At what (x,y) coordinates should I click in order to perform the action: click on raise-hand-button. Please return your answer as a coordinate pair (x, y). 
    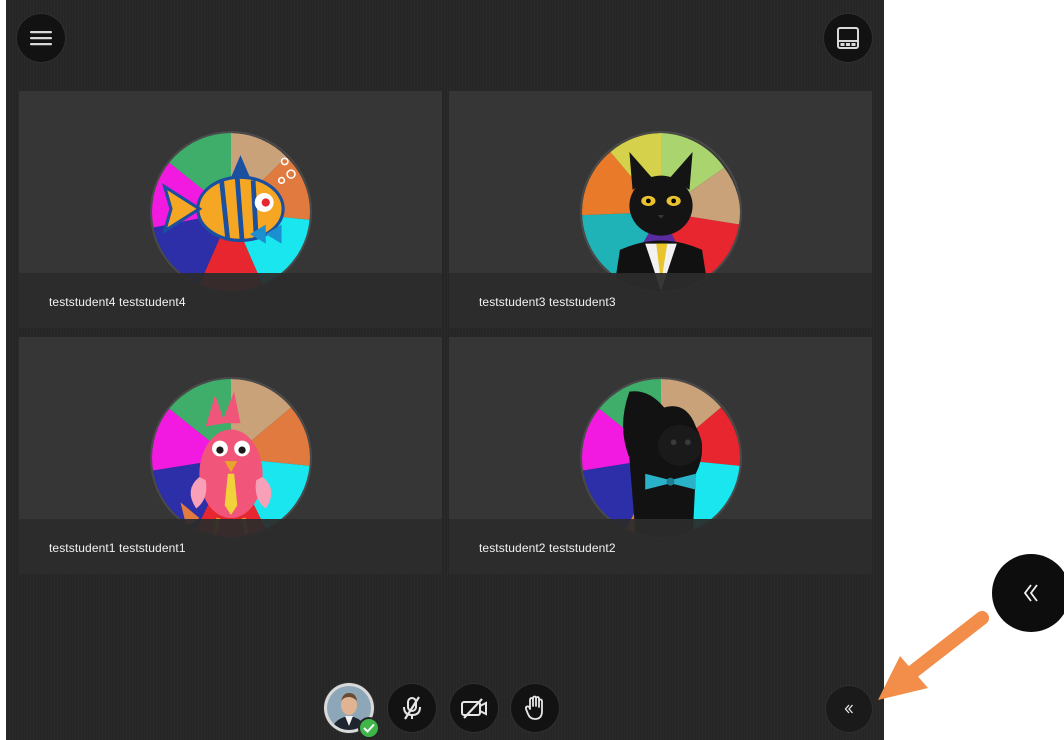
    Looking at the image, I should click on (535, 708).